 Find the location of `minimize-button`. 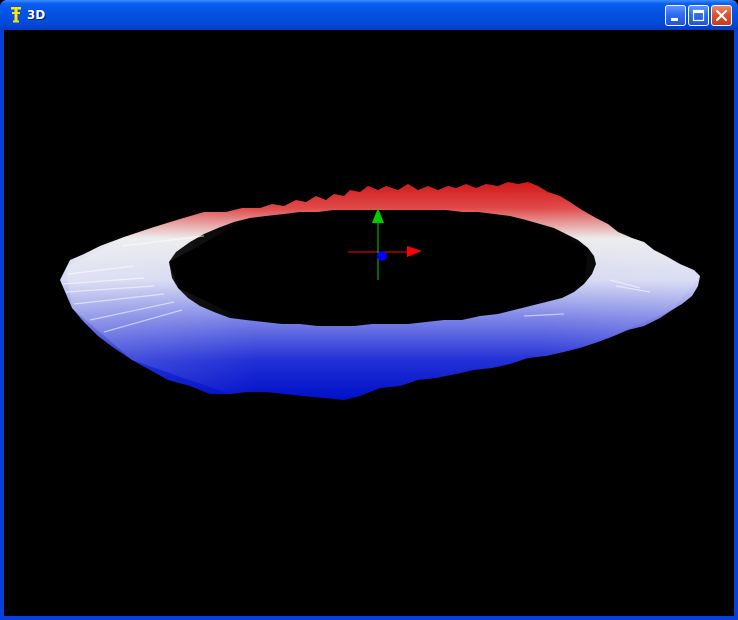

minimize-button is located at coordinates (675, 15).